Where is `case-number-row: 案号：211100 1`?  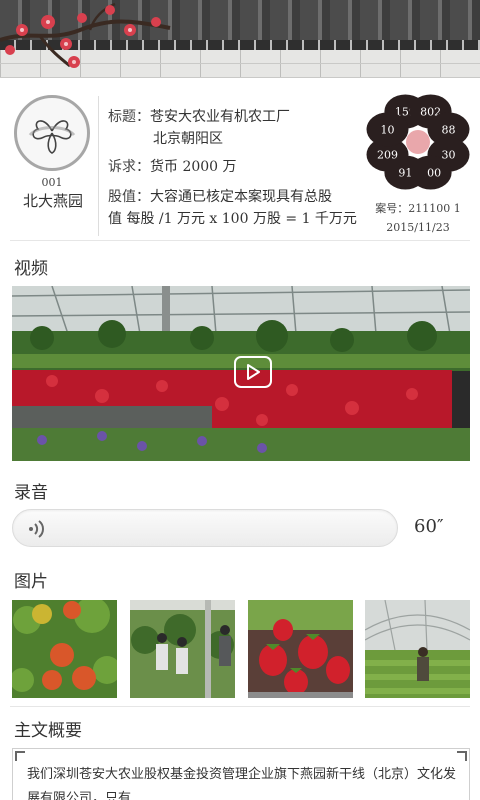 case-number-row: 案号：211100 1 is located at coordinates (418, 208).